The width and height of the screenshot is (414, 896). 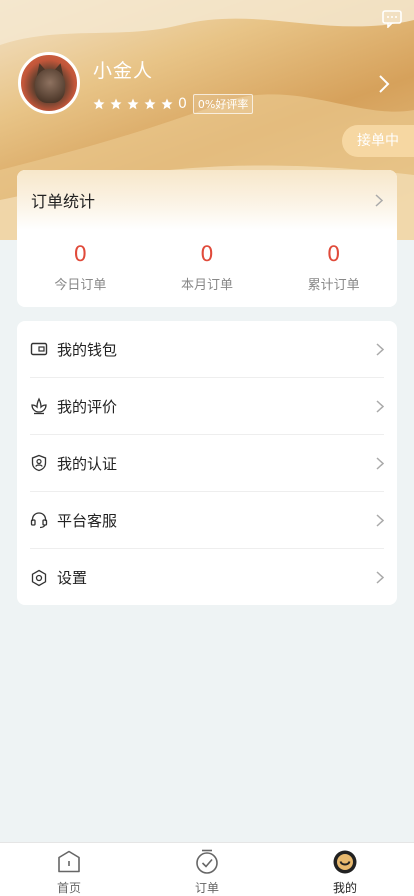 I want to click on flower-icon, so click(x=39, y=406).